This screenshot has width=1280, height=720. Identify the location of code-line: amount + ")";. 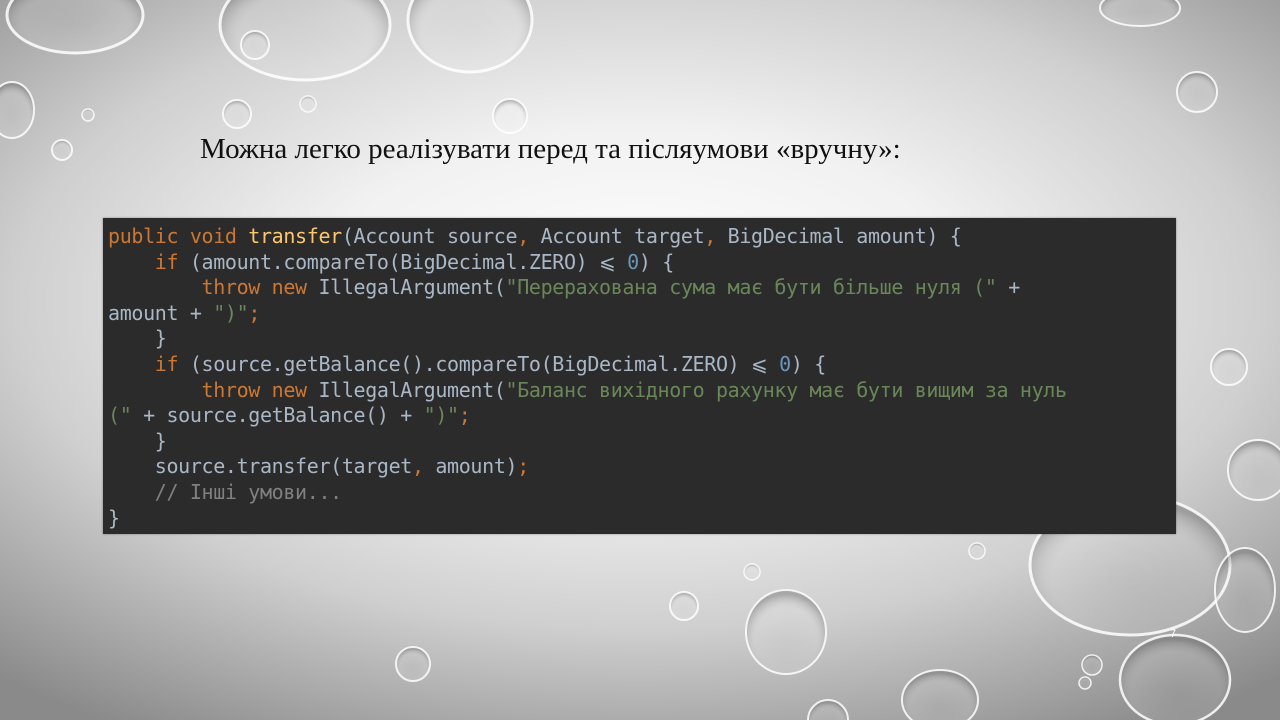
(642, 314).